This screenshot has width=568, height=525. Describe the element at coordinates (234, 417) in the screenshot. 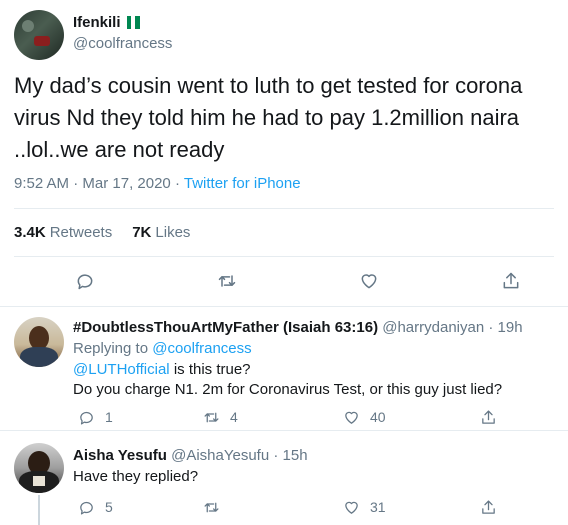

I see `retweet-count: 4` at that location.